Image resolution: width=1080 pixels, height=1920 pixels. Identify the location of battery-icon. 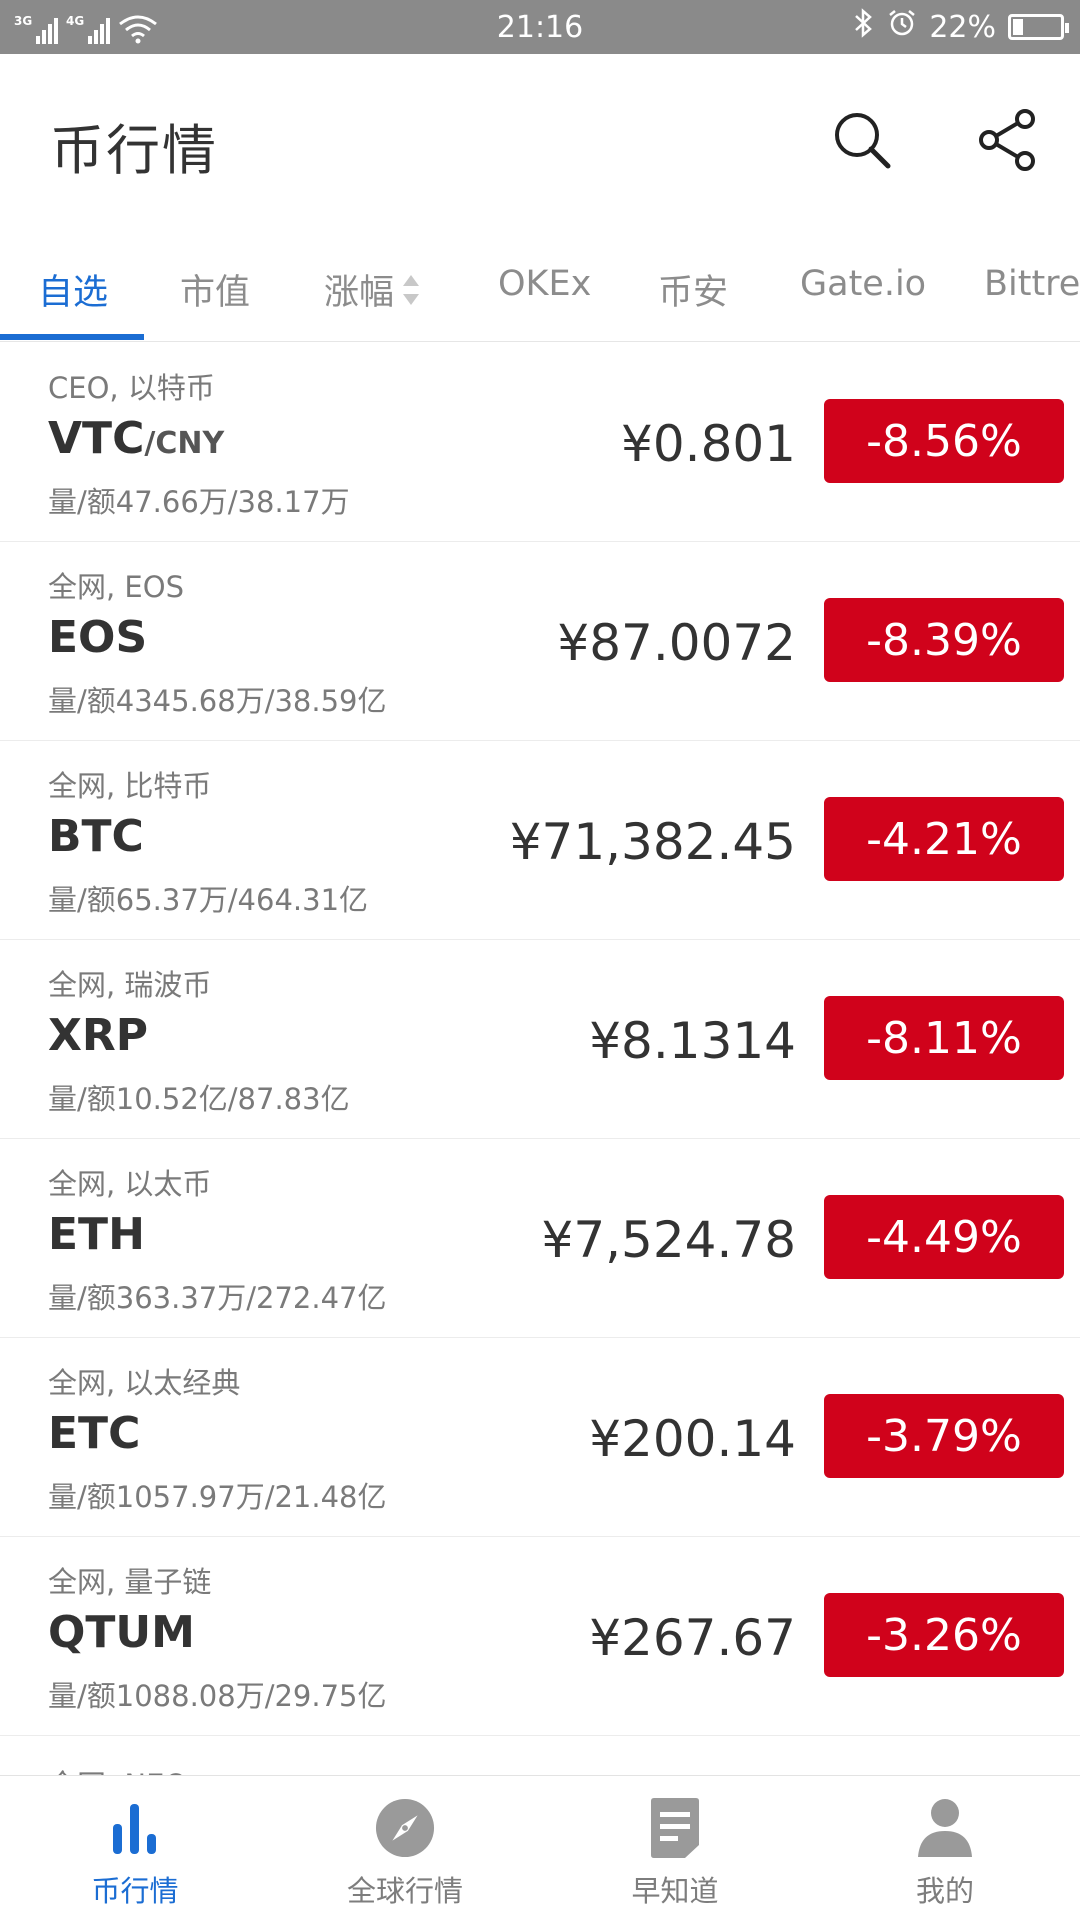
(1038, 27).